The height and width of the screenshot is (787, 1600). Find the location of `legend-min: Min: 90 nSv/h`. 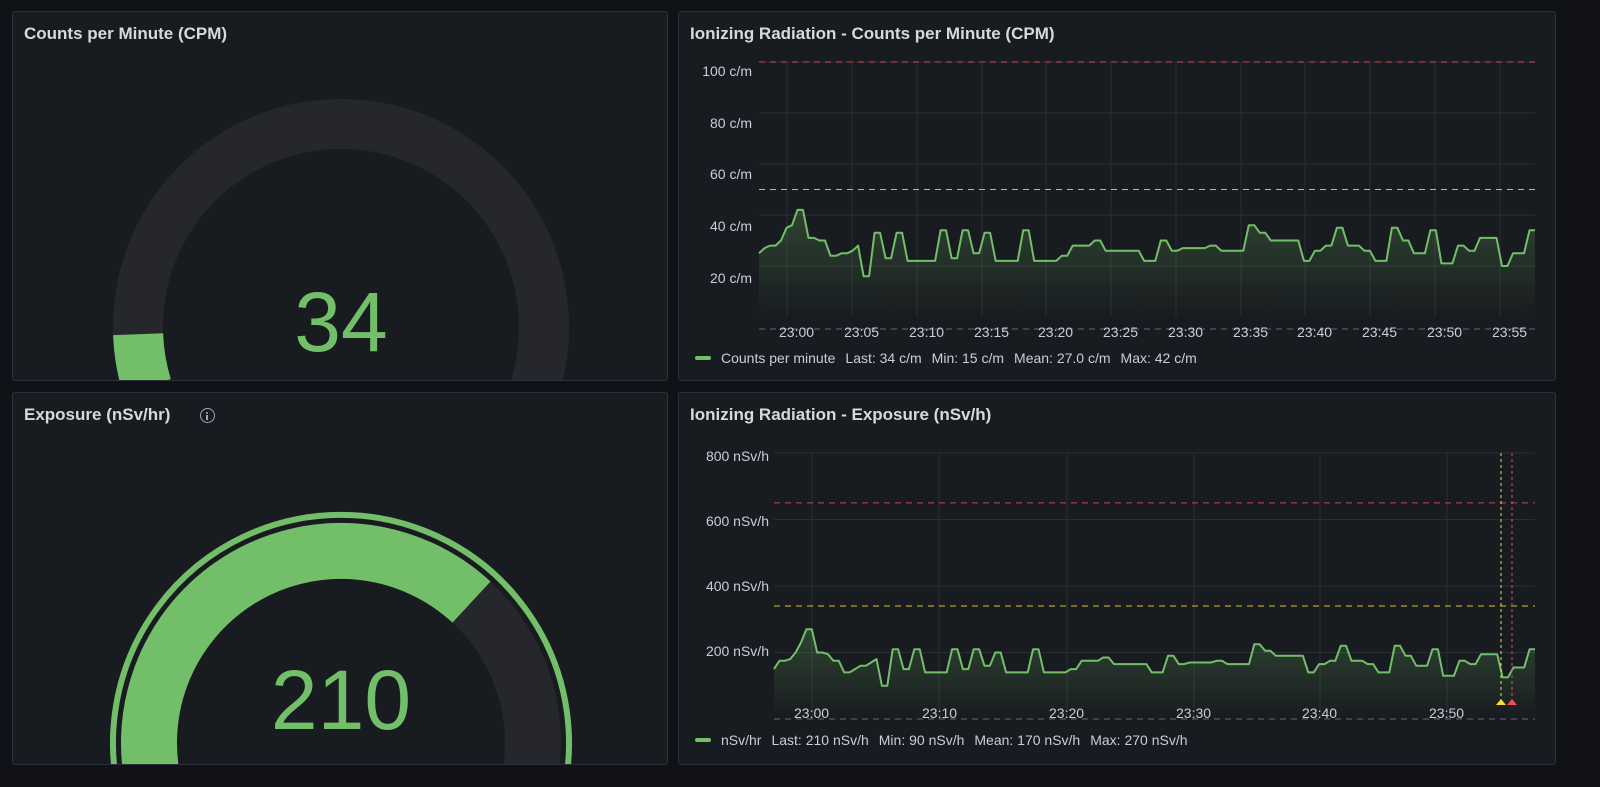

legend-min: Min: 90 nSv/h is located at coordinates (921, 740).